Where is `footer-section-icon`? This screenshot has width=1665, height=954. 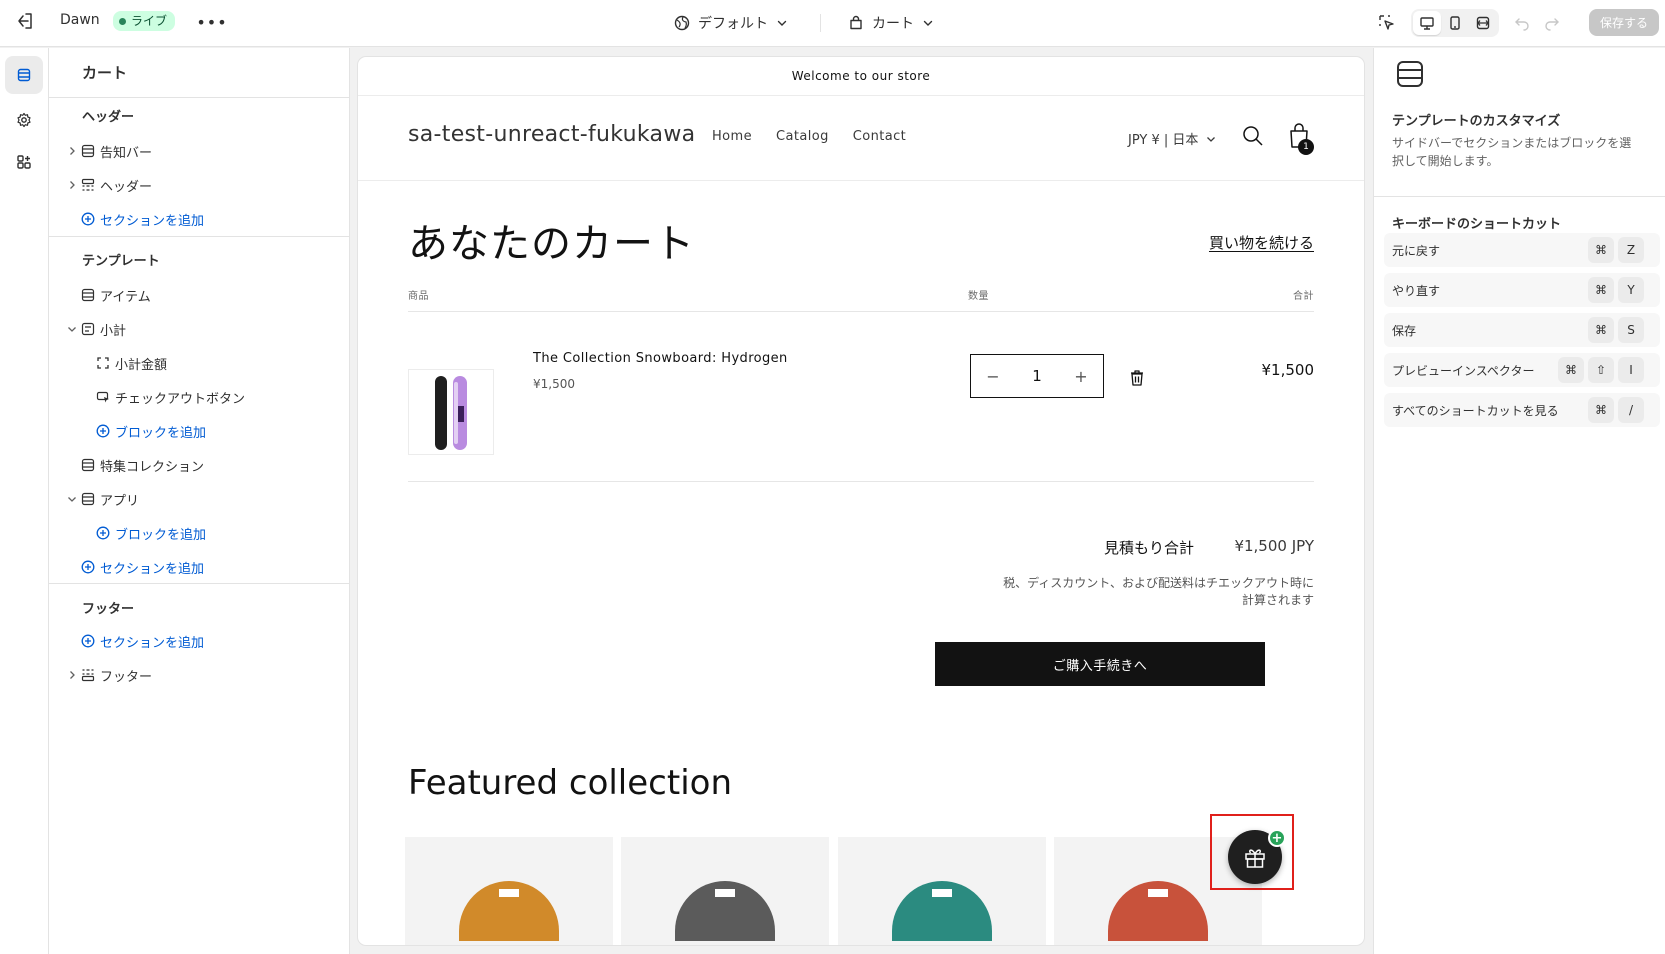
footer-section-icon is located at coordinates (88, 675).